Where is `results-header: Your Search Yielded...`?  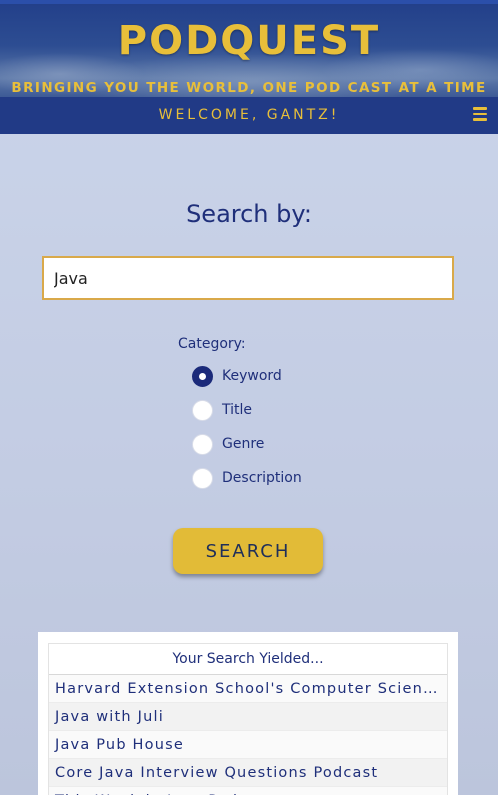 results-header: Your Search Yielded... is located at coordinates (248, 659).